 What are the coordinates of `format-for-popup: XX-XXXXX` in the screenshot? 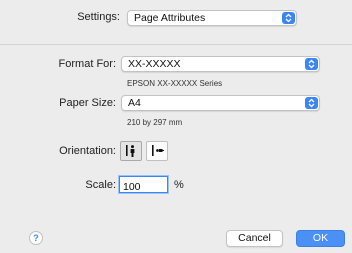 It's located at (220, 64).